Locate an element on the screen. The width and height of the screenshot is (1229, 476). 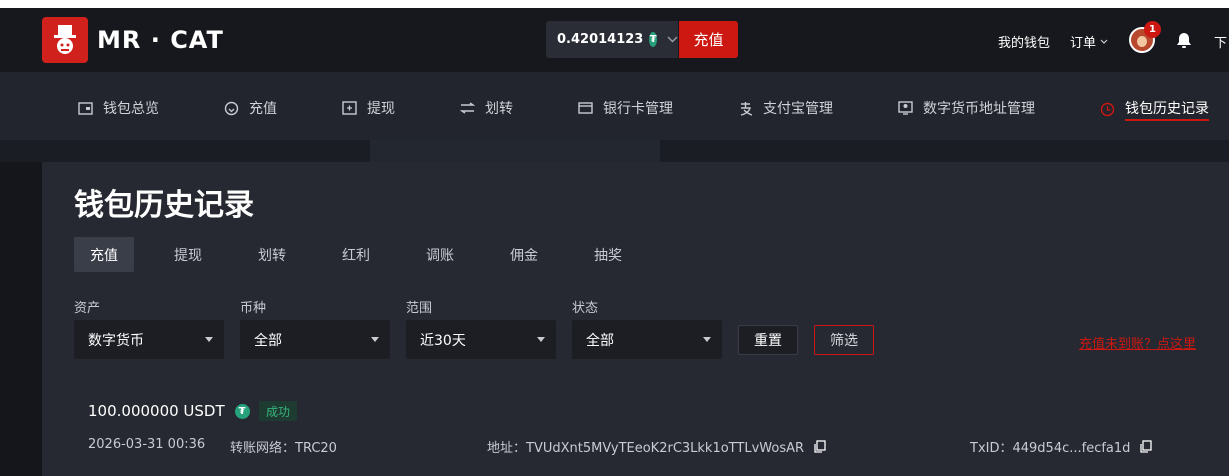
withdraw-icon is located at coordinates (349, 108).